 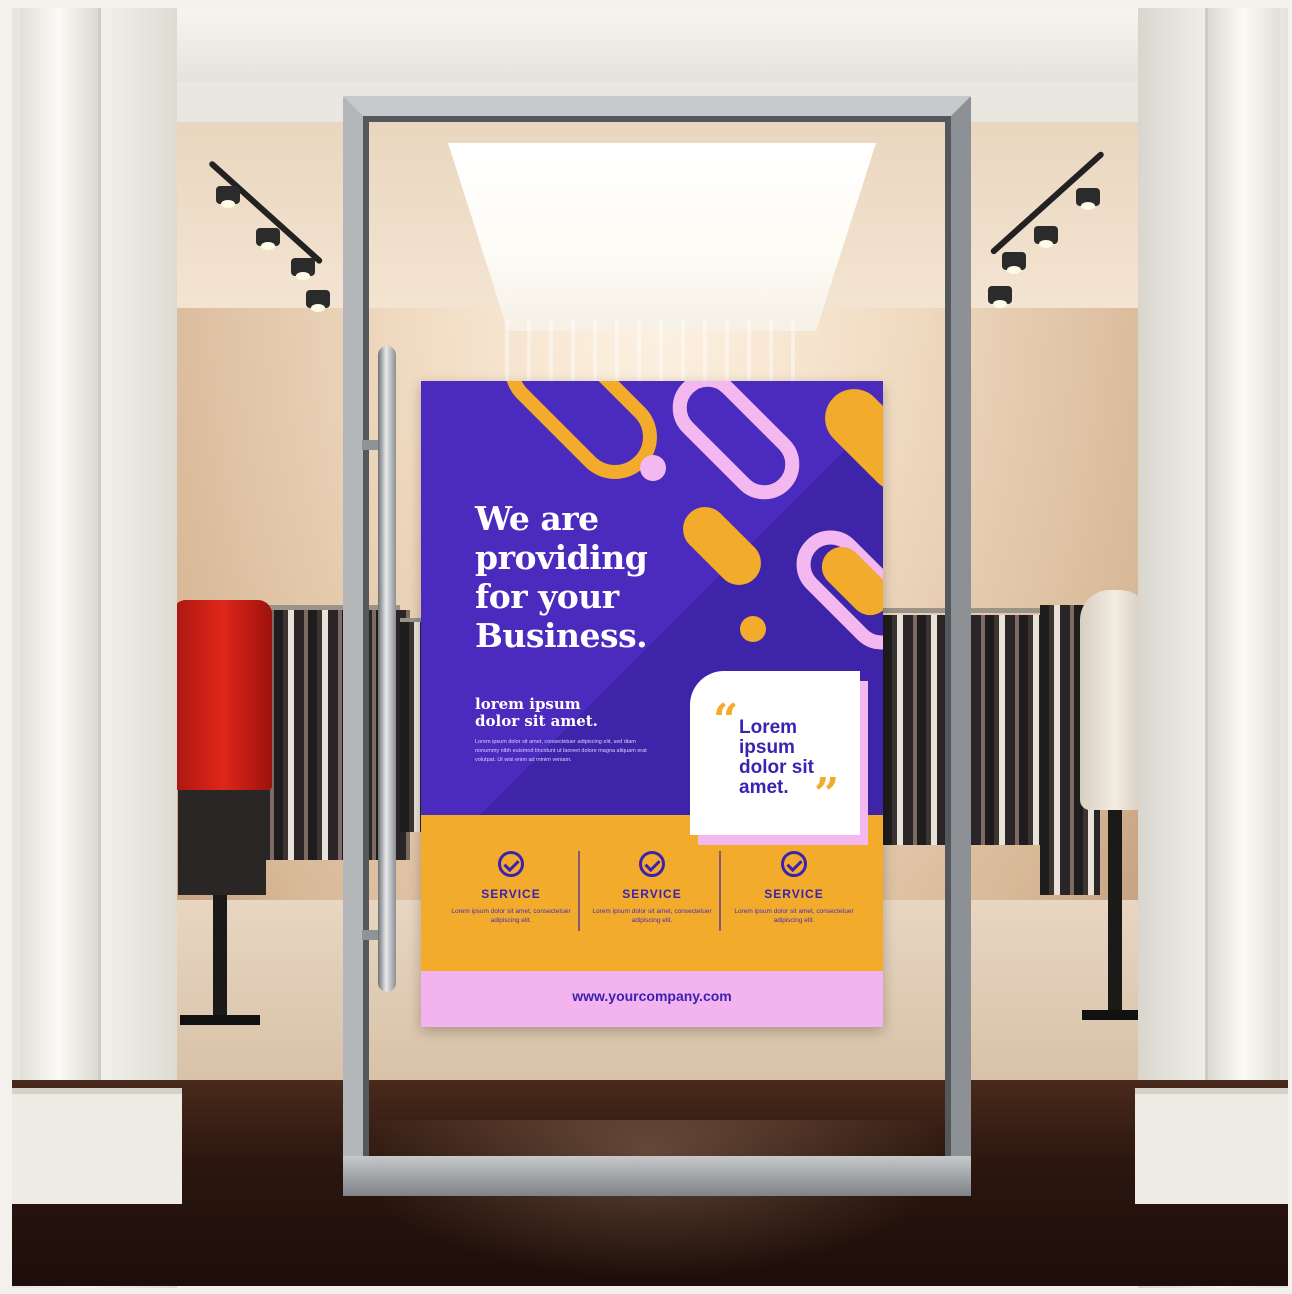 I want to click on decor-dot-orange, so click(x=753, y=629).